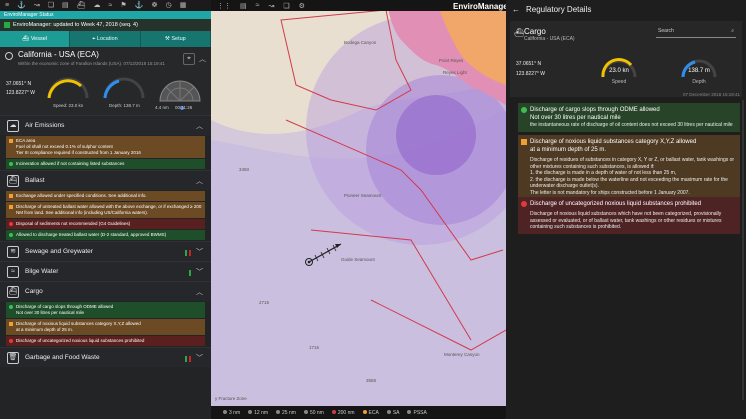 The width and height of the screenshot is (746, 419). I want to click on scale-25nm: 25 nm, so click(286, 412).